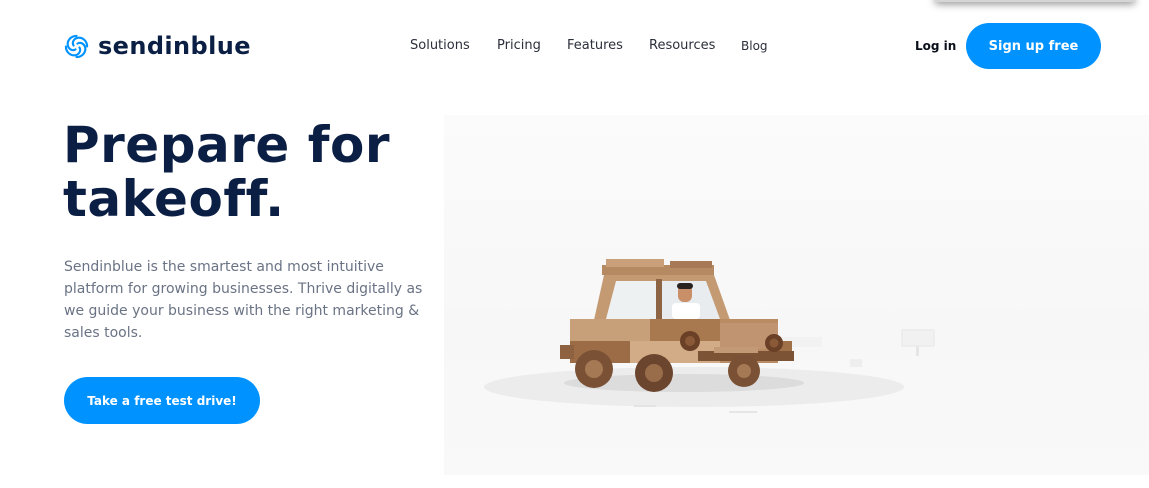  What do you see at coordinates (162, 400) in the screenshot?
I see `test-drive-button: Take a free test drive!` at bounding box center [162, 400].